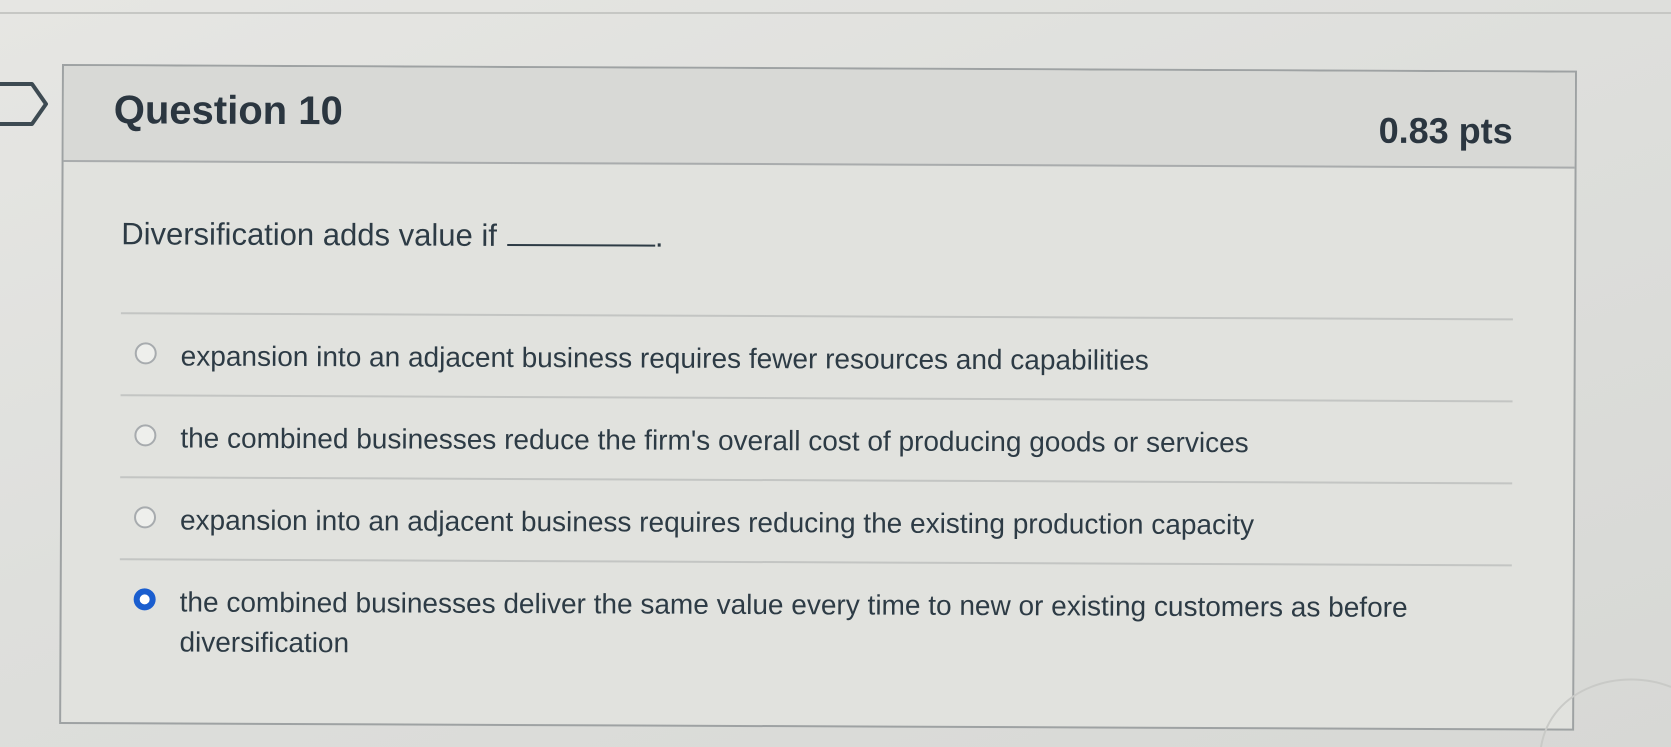 Image resolution: width=1671 pixels, height=747 pixels. Describe the element at coordinates (228, 111) in the screenshot. I see `question-title: Question 10` at that location.